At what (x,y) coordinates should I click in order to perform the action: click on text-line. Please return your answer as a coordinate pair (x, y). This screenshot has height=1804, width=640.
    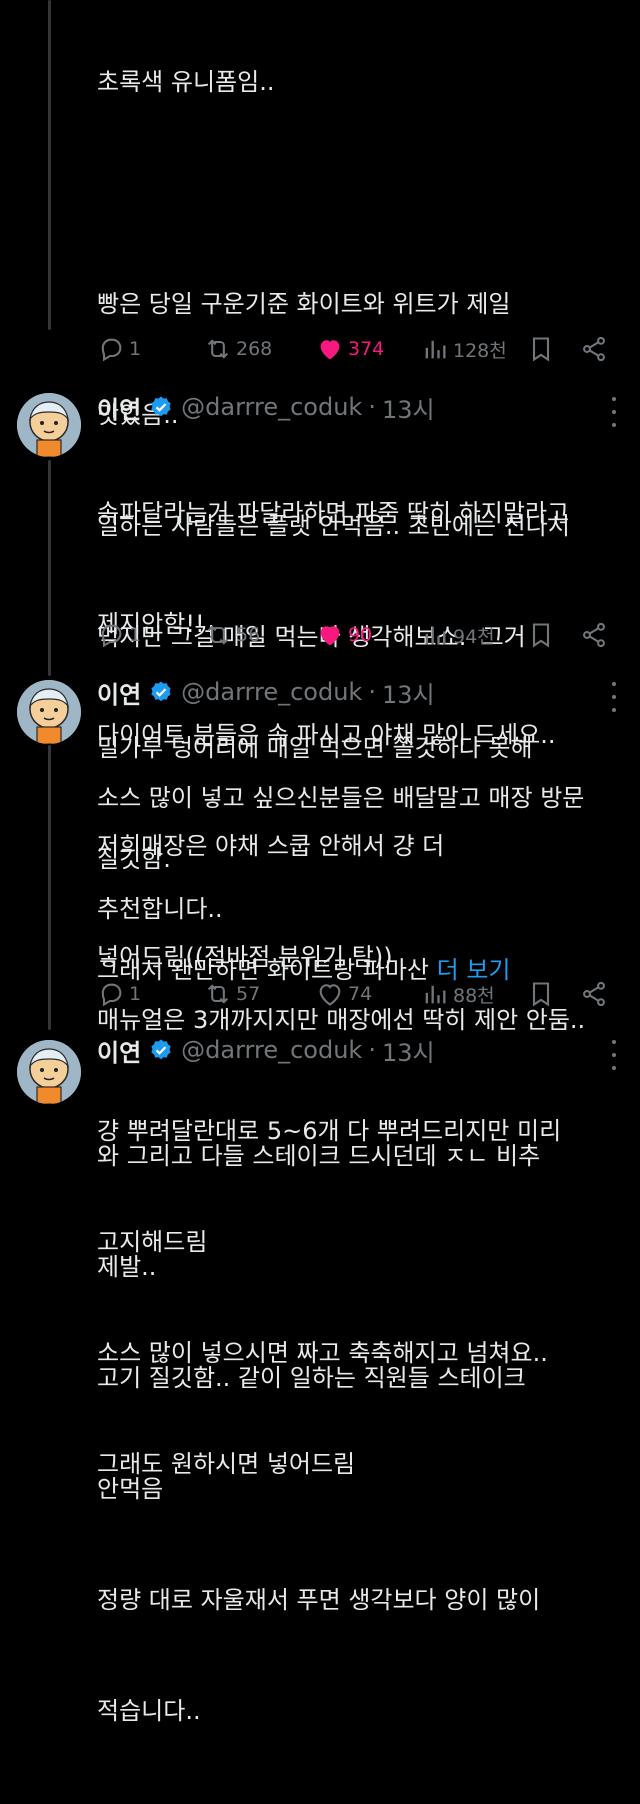
    Looking at the image, I should click on (358, 193).